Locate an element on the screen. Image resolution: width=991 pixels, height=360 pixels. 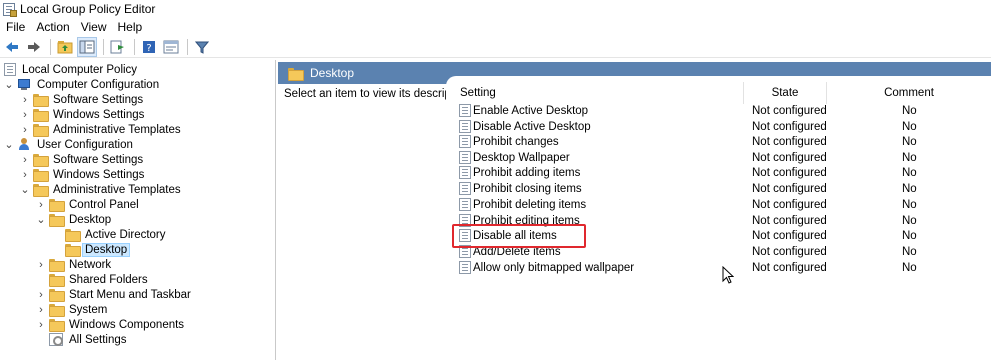
help-button: ? is located at coordinates (149, 47).